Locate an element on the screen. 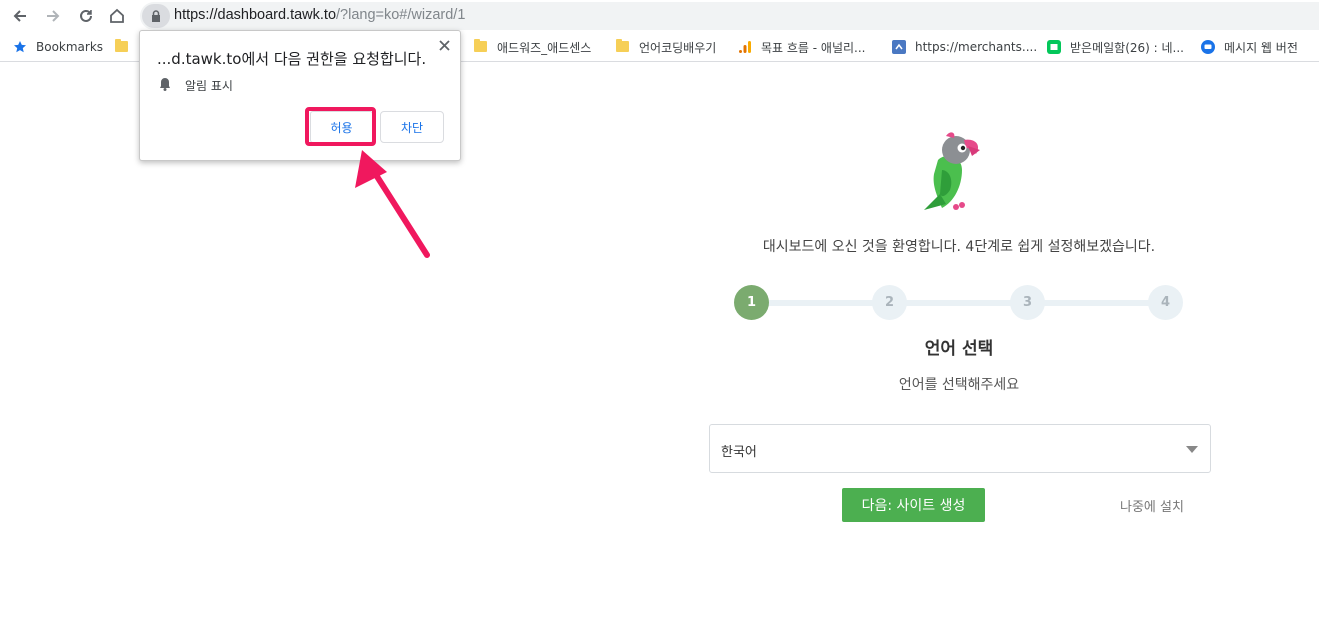 The width and height of the screenshot is (1319, 623). forward-button is located at coordinates (53, 16).